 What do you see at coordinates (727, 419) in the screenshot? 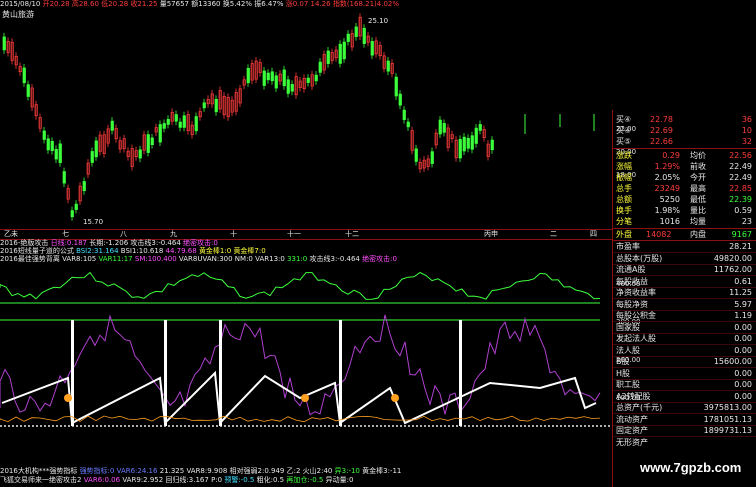
I see `fundamental-value: 1781051.13` at bounding box center [727, 419].